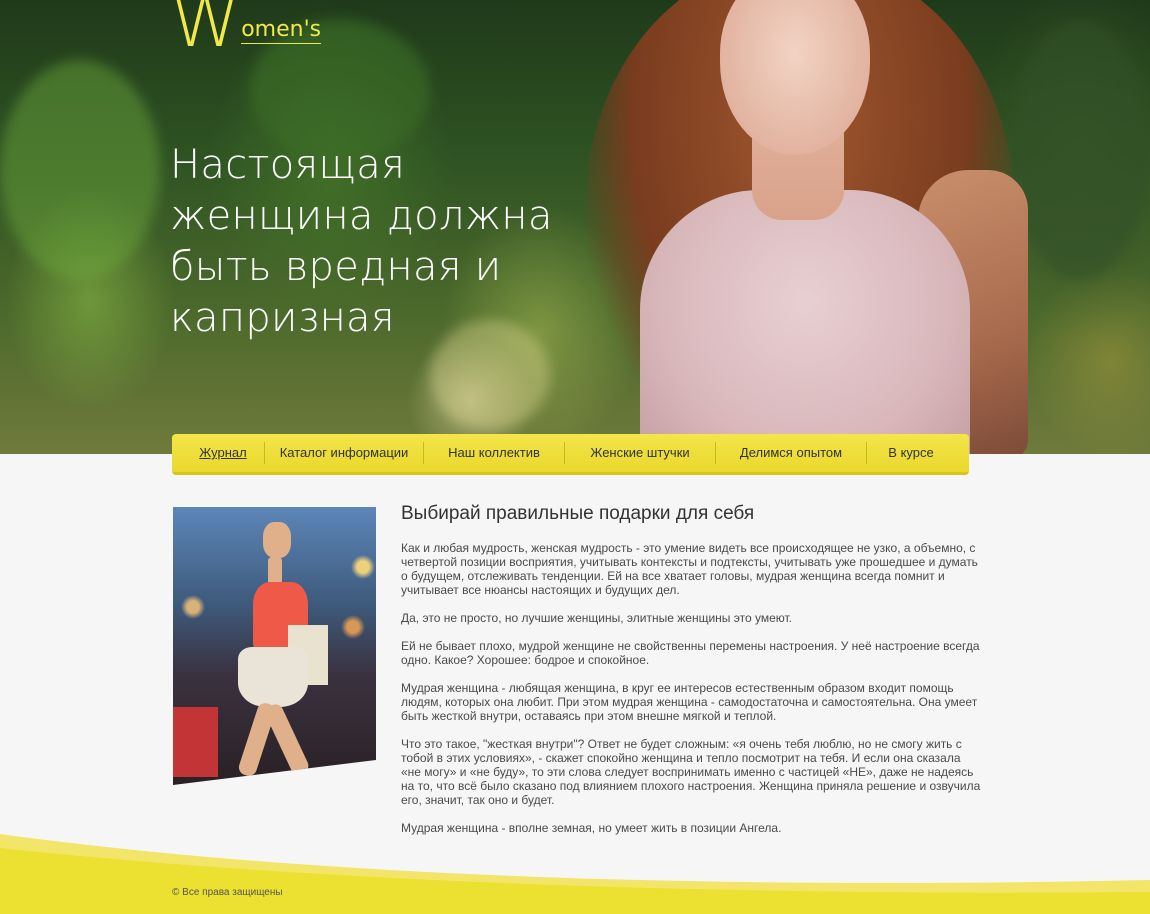 The height and width of the screenshot is (914, 1150). I want to click on photo-model-skirt, so click(273, 677).